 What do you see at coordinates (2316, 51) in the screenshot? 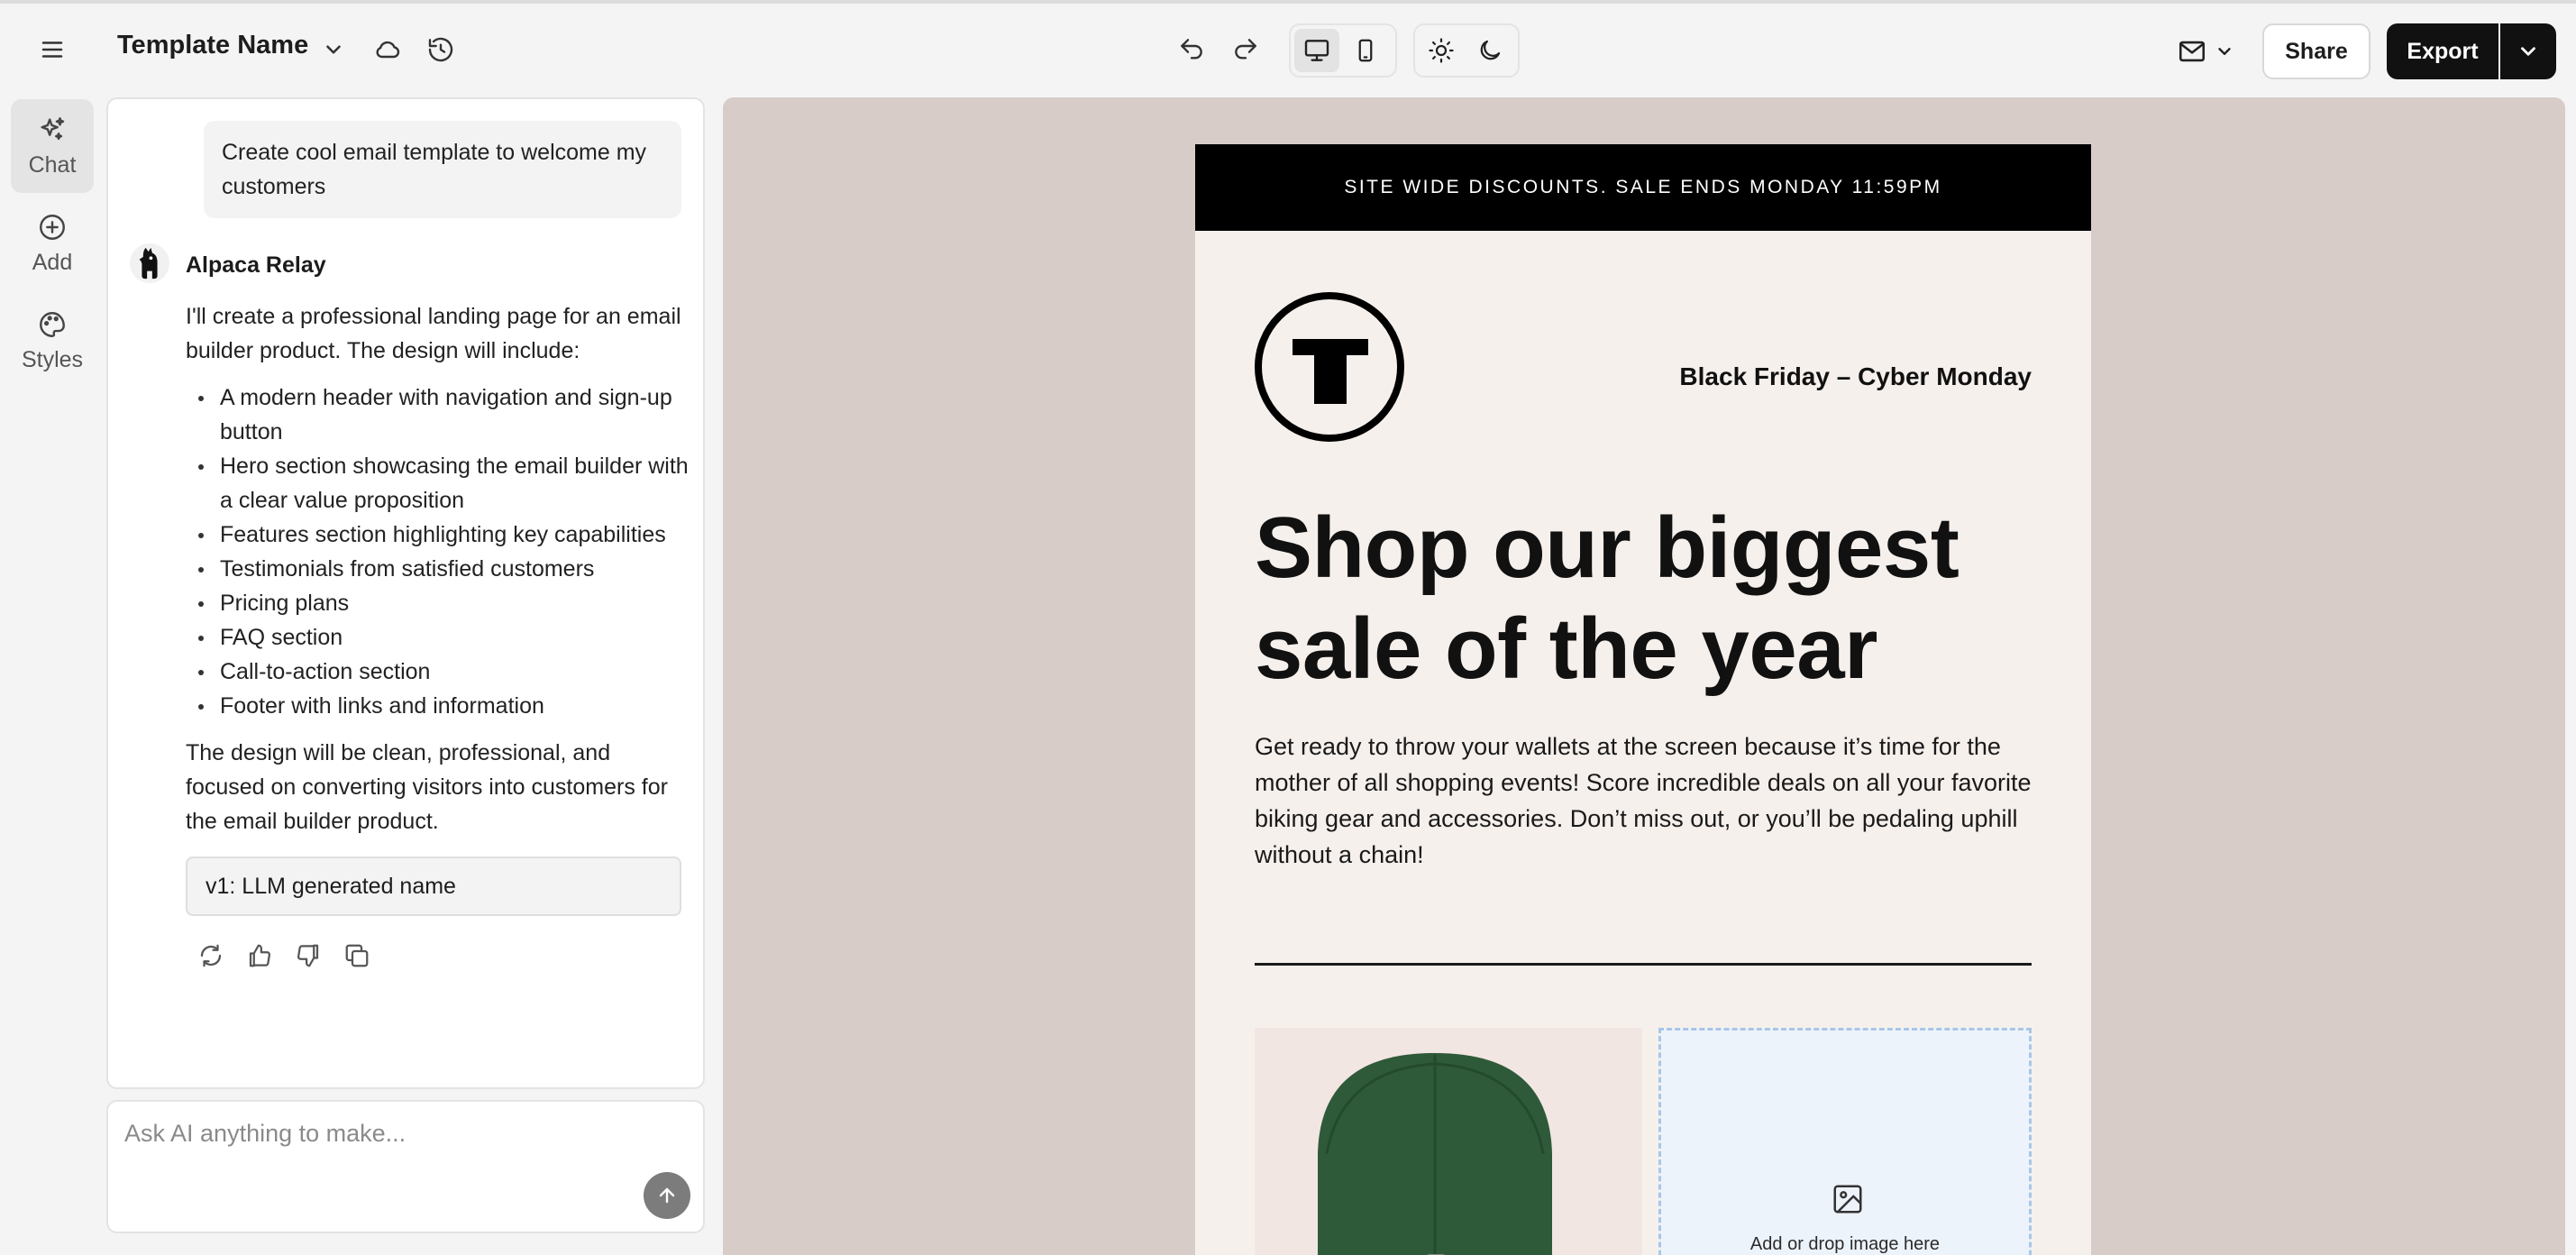
I see `share-button: Share` at bounding box center [2316, 51].